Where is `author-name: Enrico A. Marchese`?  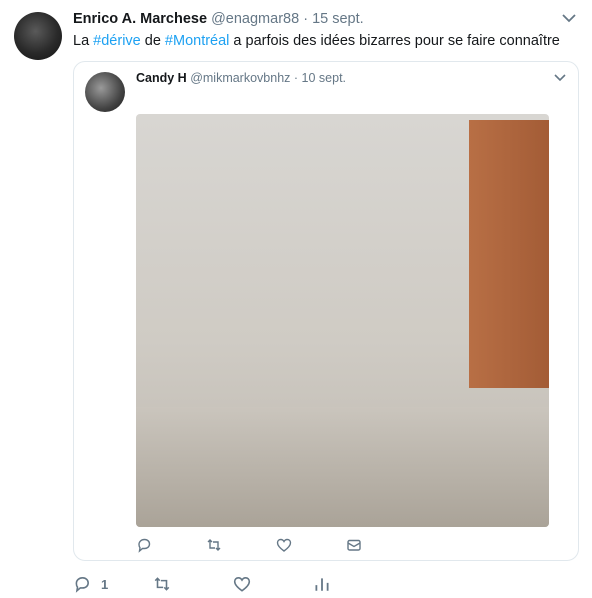
author-name: Enrico A. Marchese is located at coordinates (140, 19).